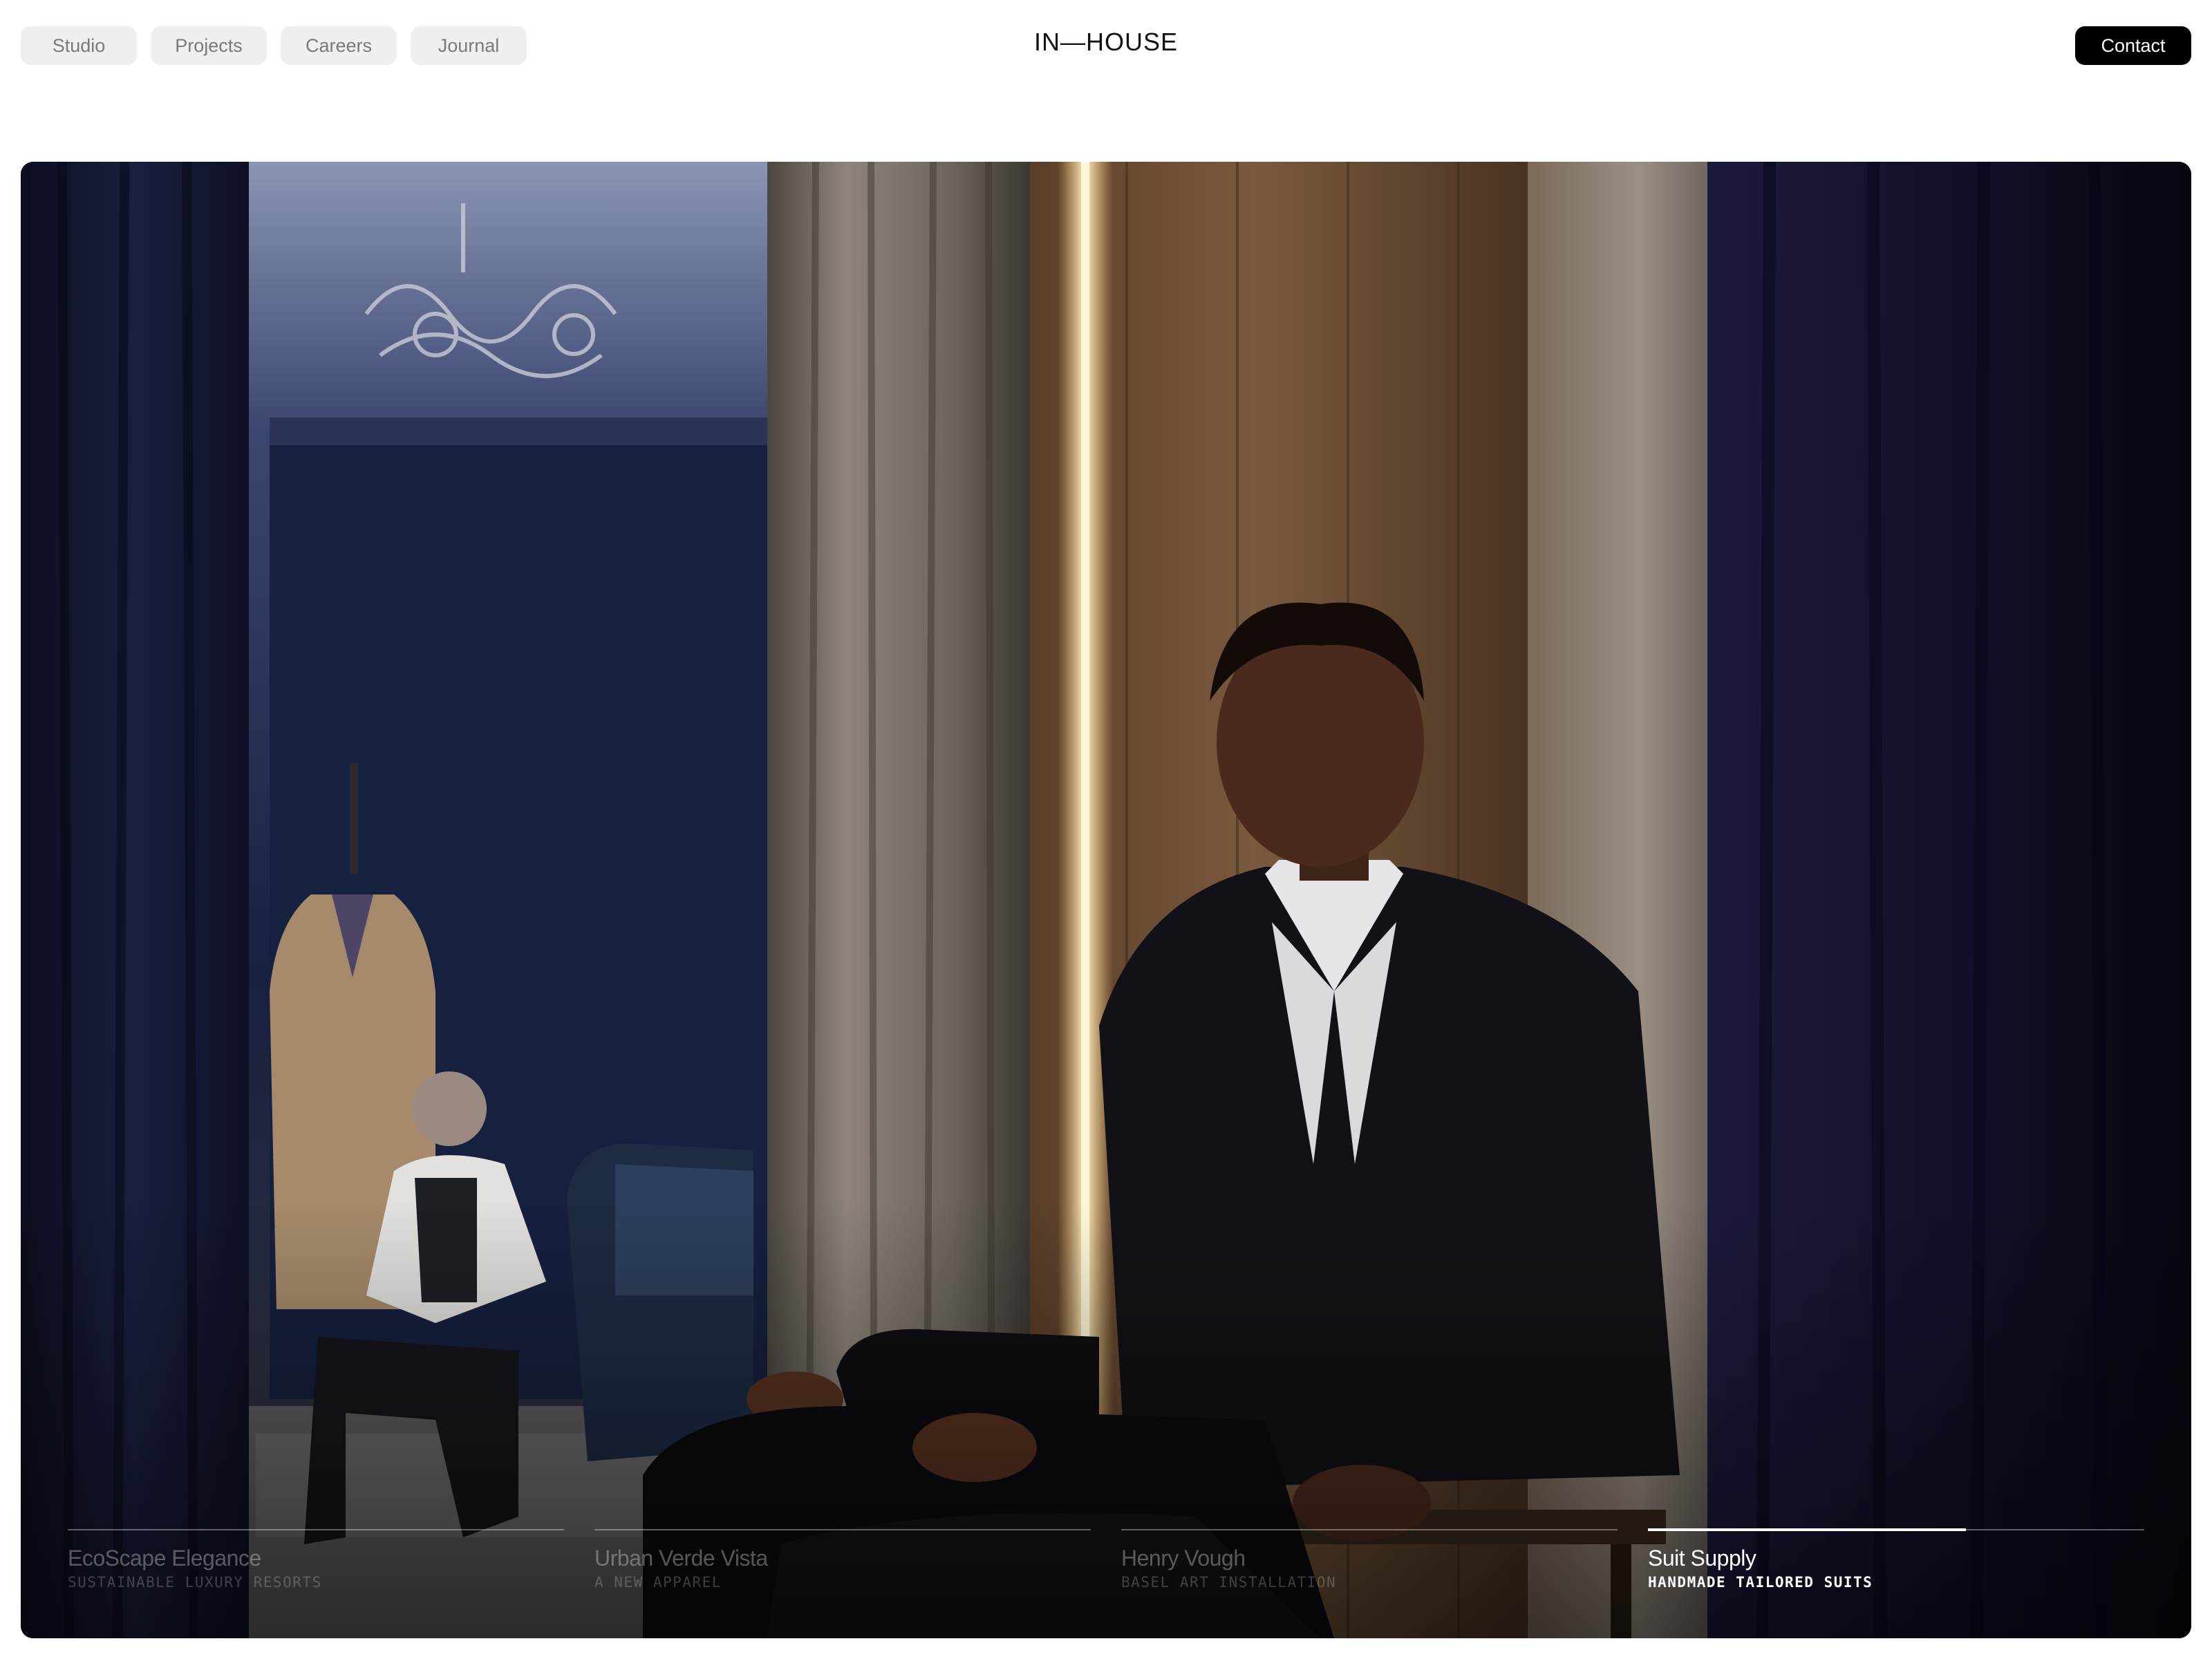  I want to click on slide-subtitle: BASEL ART INSTALLATION, so click(1229, 1582).